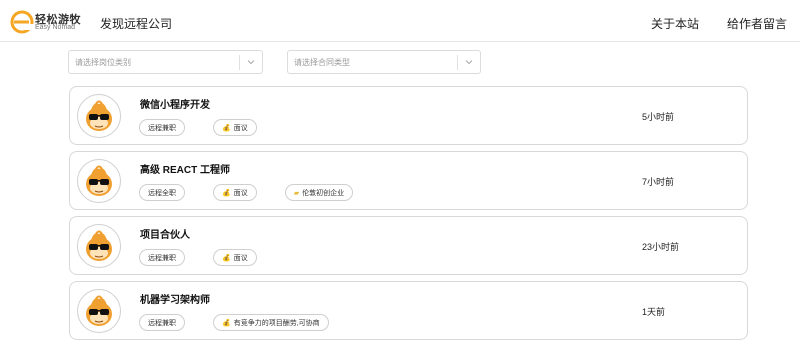 The width and height of the screenshot is (800, 344). I want to click on site-logo: 轻松游牧 Easy Nomad, so click(45, 22).